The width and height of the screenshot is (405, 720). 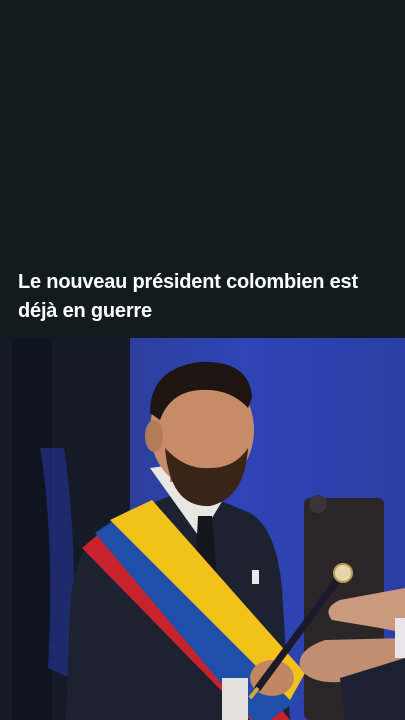 What do you see at coordinates (255, 577) in the screenshot?
I see `lapel-pin` at bounding box center [255, 577].